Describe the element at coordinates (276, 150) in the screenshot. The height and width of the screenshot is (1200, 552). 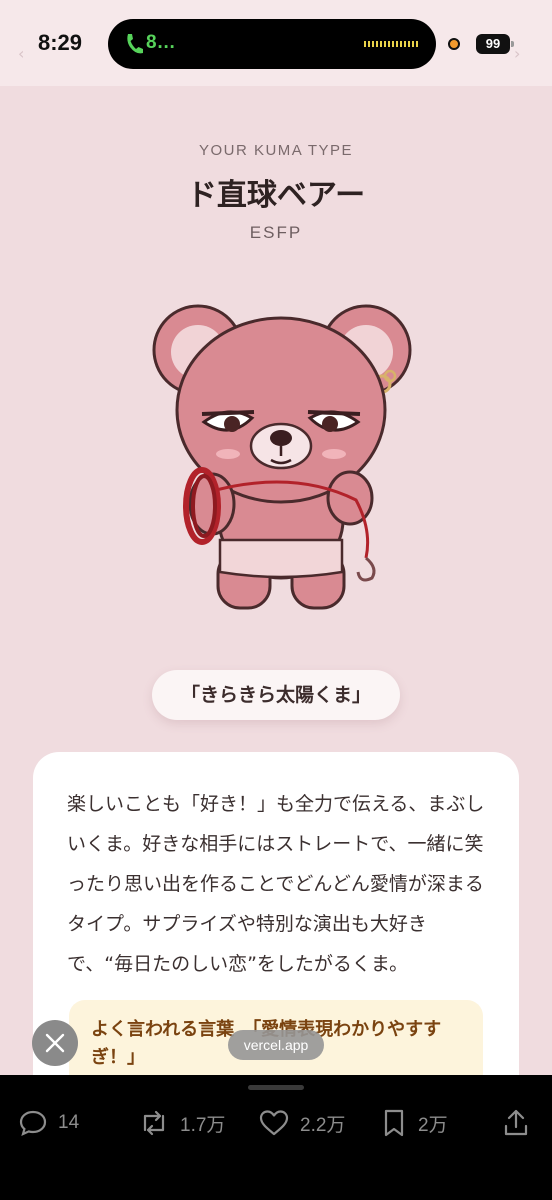
I see `result-kicker: YOUR KUMA TYPE` at that location.